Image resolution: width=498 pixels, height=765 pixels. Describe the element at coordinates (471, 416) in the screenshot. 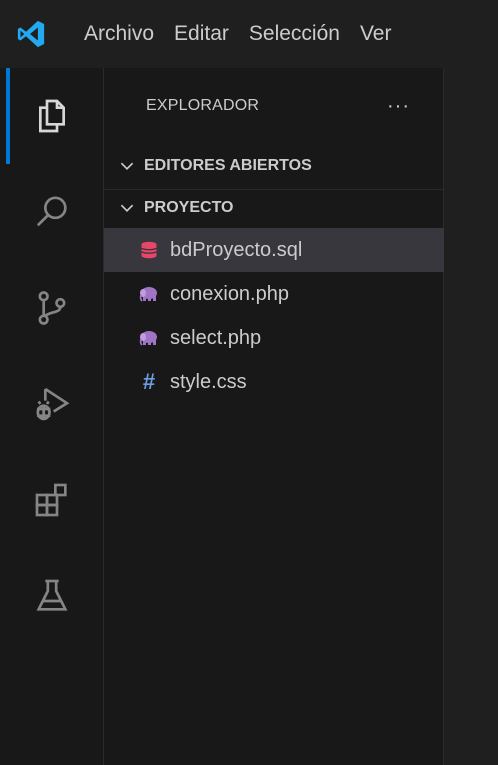

I see `editor-area` at that location.